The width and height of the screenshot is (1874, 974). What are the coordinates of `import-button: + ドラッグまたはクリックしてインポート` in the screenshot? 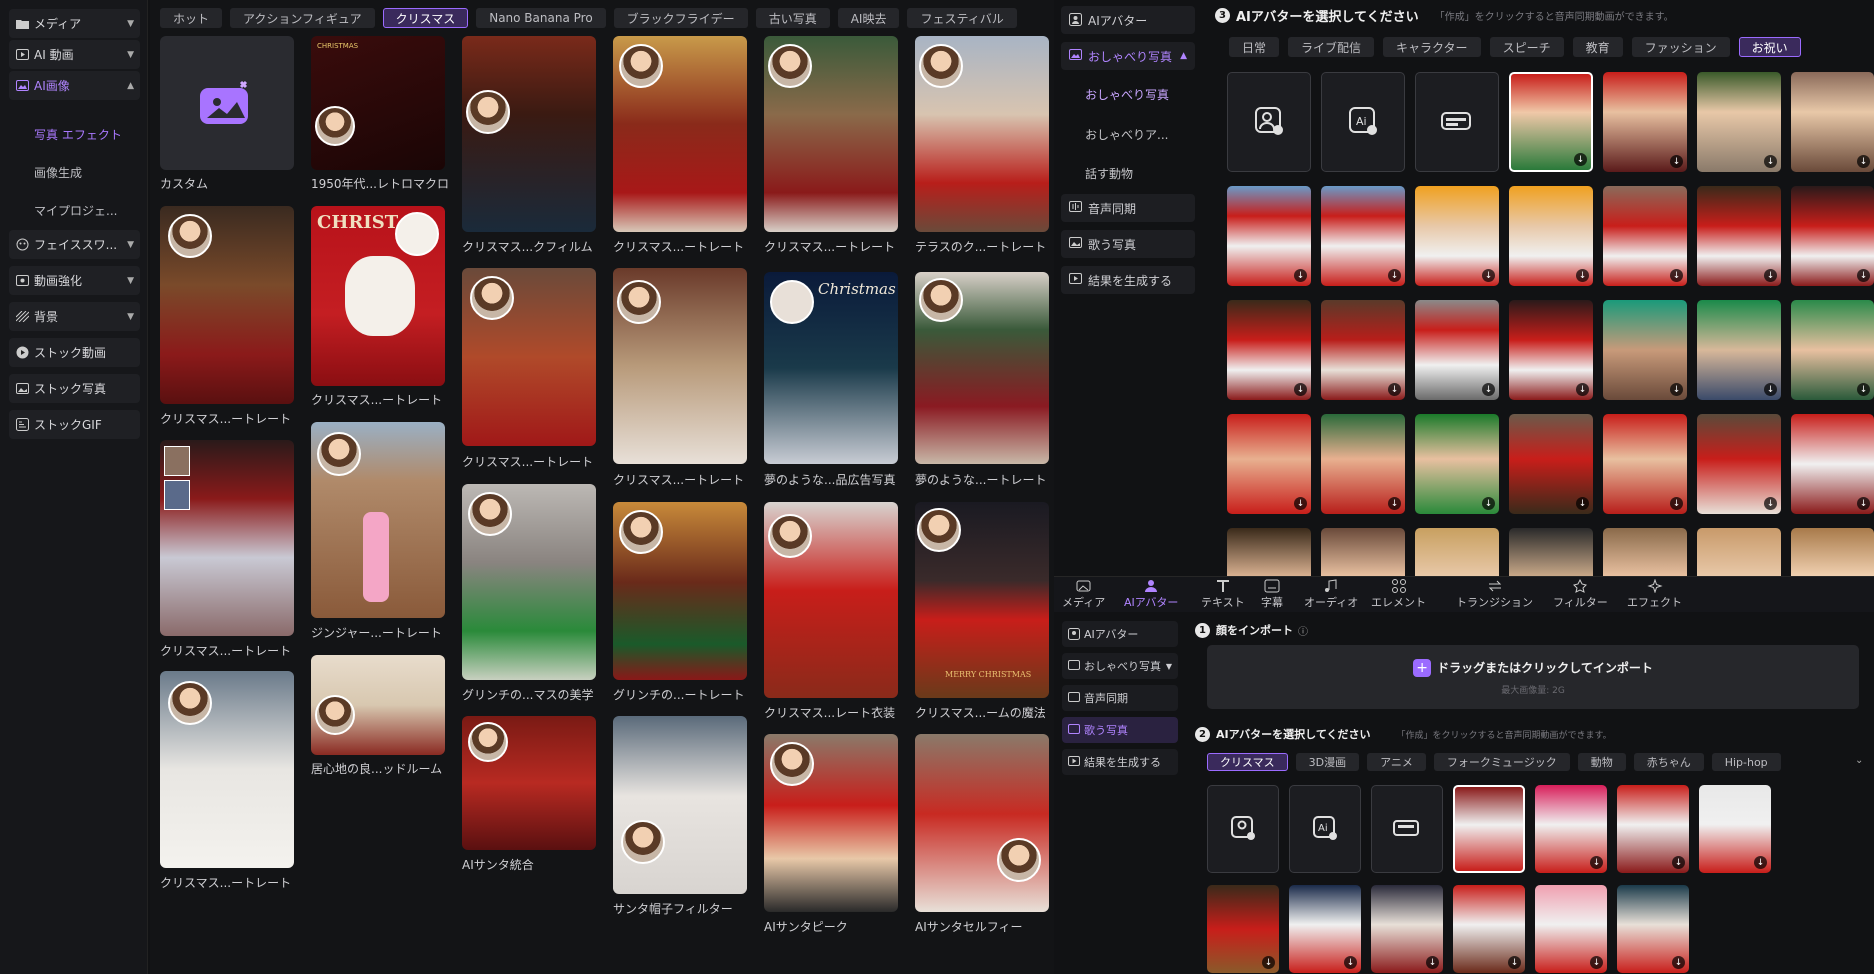 It's located at (1533, 667).